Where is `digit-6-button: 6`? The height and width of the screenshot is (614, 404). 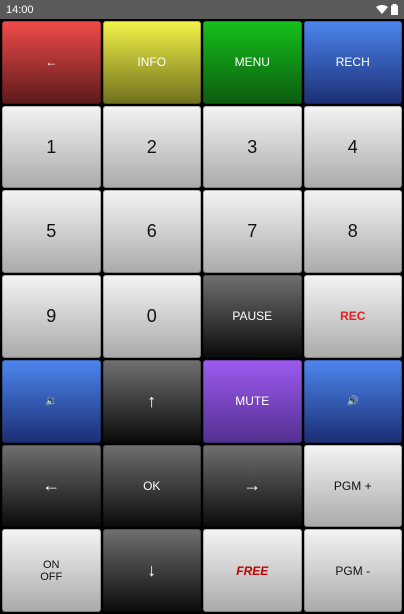 digit-6-button: 6 is located at coordinates (151, 232).